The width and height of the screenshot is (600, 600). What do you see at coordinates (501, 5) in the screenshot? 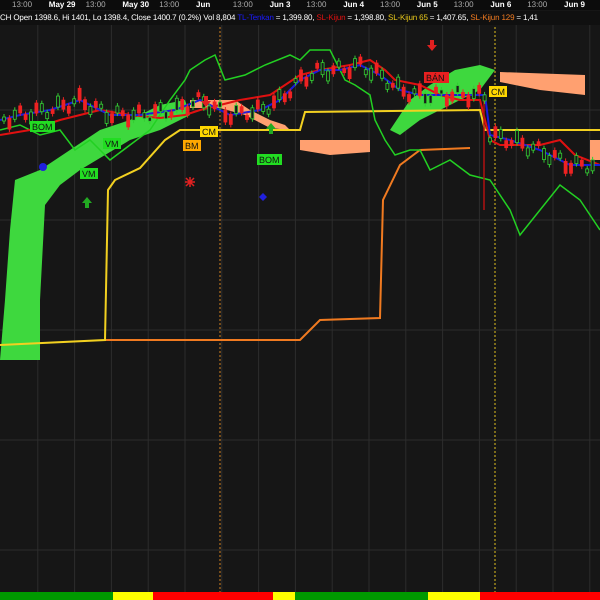
I see `time-axis-label: Jun 6` at bounding box center [501, 5].